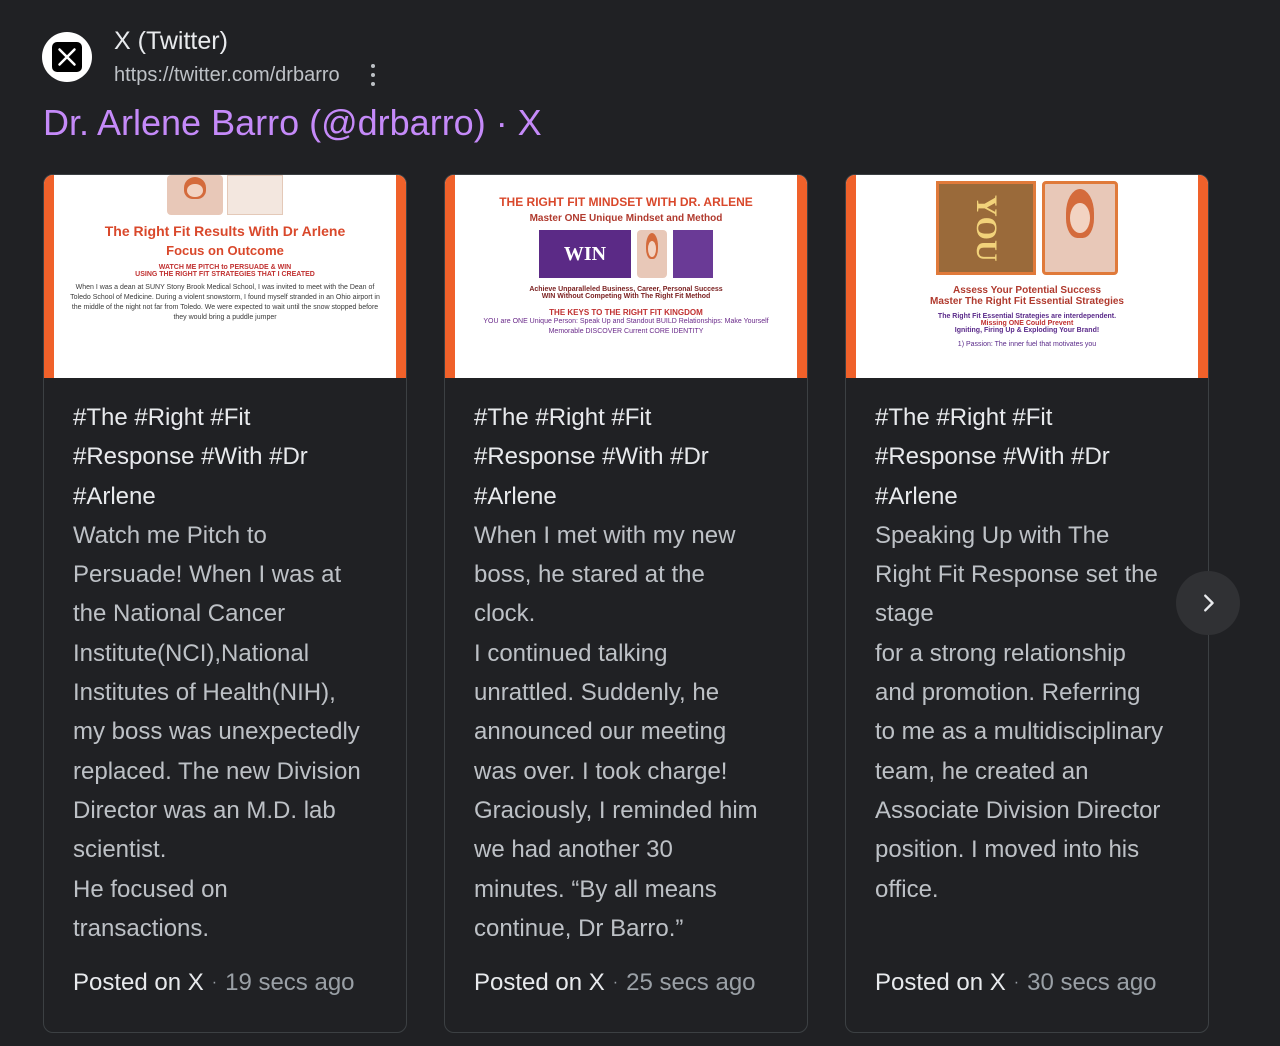  Describe the element at coordinates (1027, 323) in the screenshot. I see `thumb-line: Missing ONE Could Prevent` at that location.